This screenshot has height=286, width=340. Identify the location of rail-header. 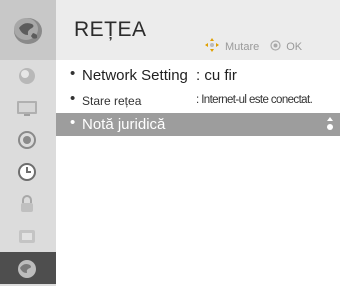
(28, 30).